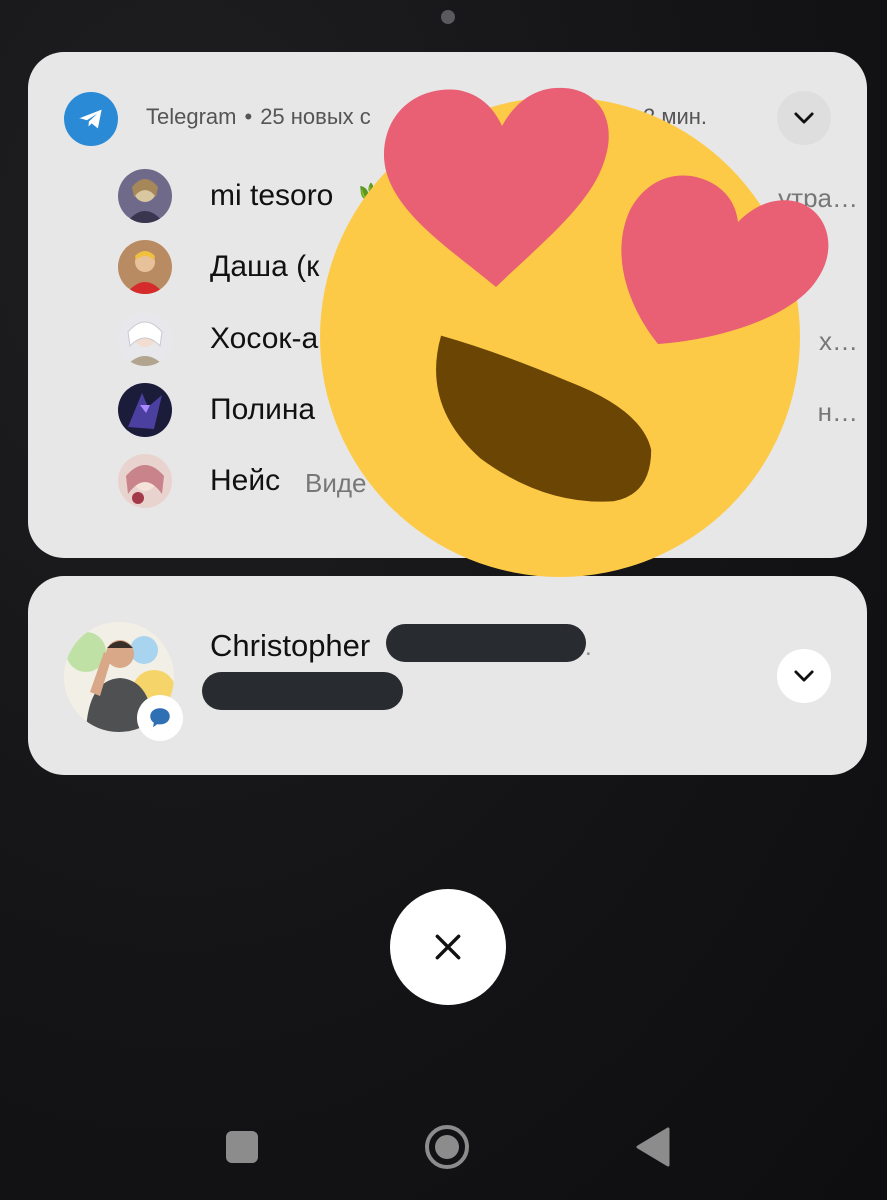  What do you see at coordinates (245, 480) in the screenshot?
I see `sender-name: Нейс` at bounding box center [245, 480].